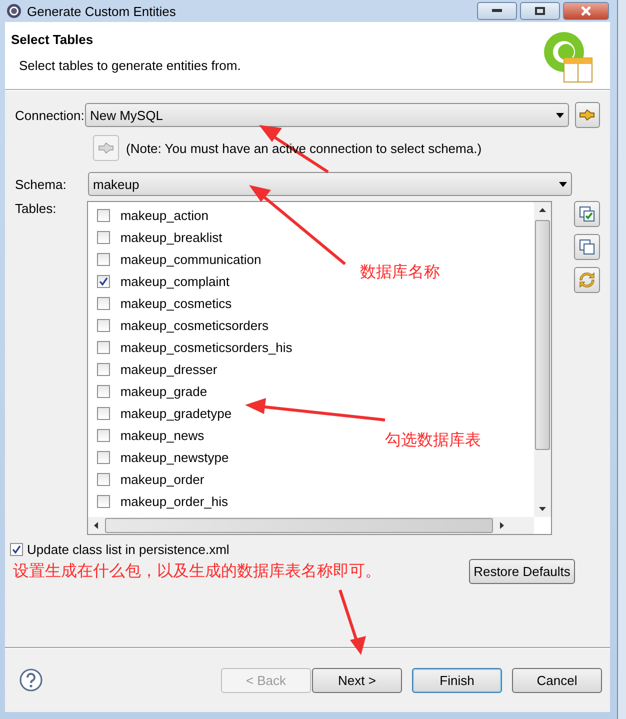 The height and width of the screenshot is (719, 626). I want to click on table-name: makeup_grade, so click(164, 391).